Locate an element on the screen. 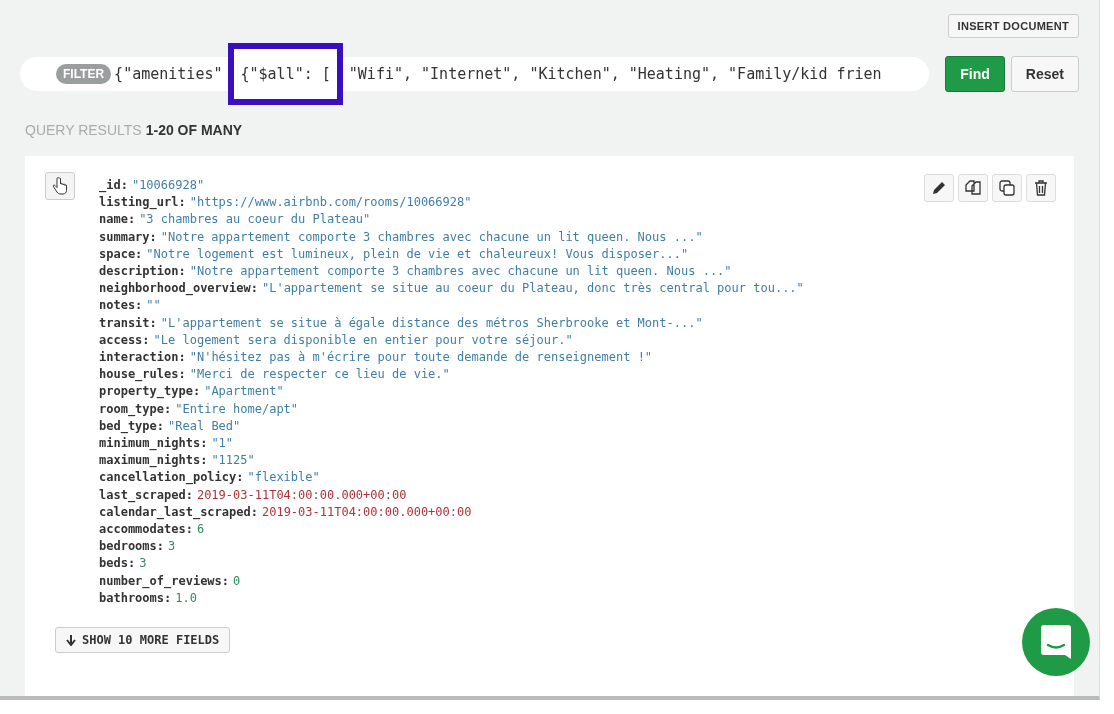 The image size is (1114, 714). field-name: listing_url: is located at coordinates (142, 203).